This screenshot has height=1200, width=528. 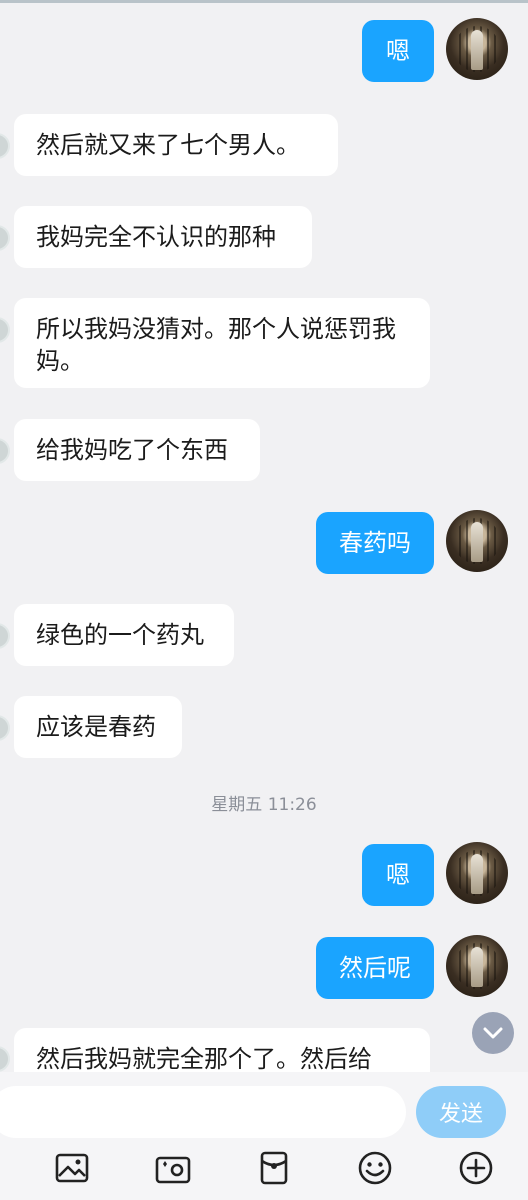 I want to click on message-bubble-incoming: 我妈完全不认识的那种, so click(x=163, y=237).